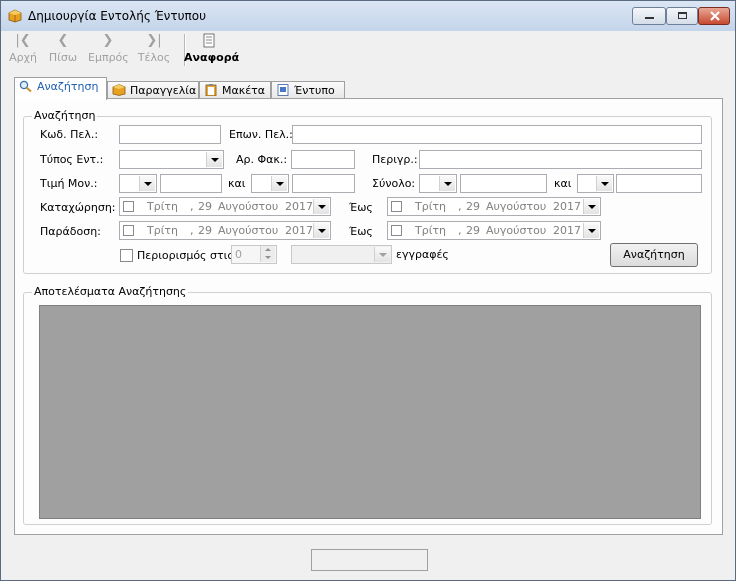 The height and width of the screenshot is (581, 736). I want to click on folder-number-input, so click(323, 159).